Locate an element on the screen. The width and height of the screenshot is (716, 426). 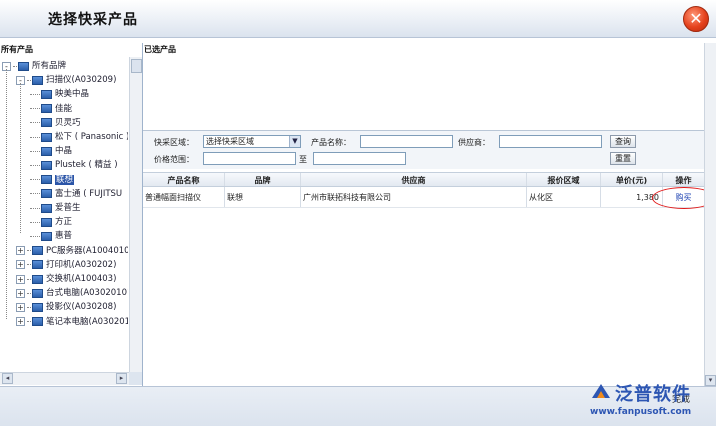
search-button: 查询 is located at coordinates (623, 141).